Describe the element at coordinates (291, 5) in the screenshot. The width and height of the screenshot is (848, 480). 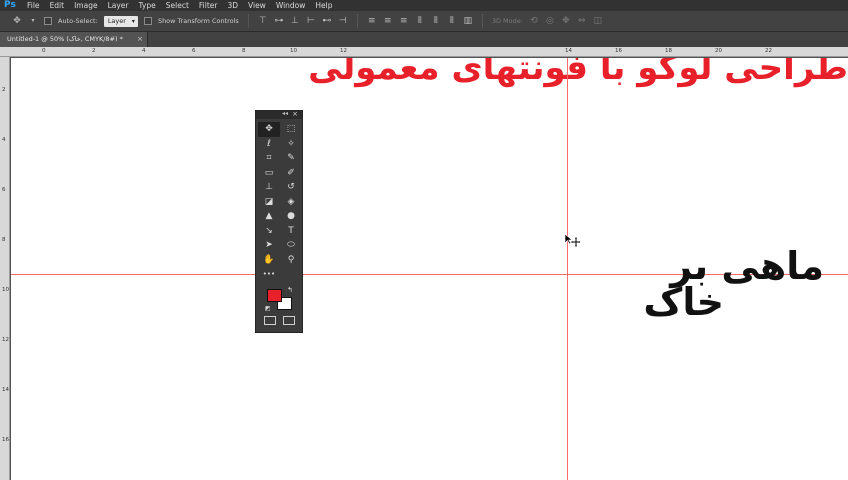
I see `menu-window: Window` at that location.